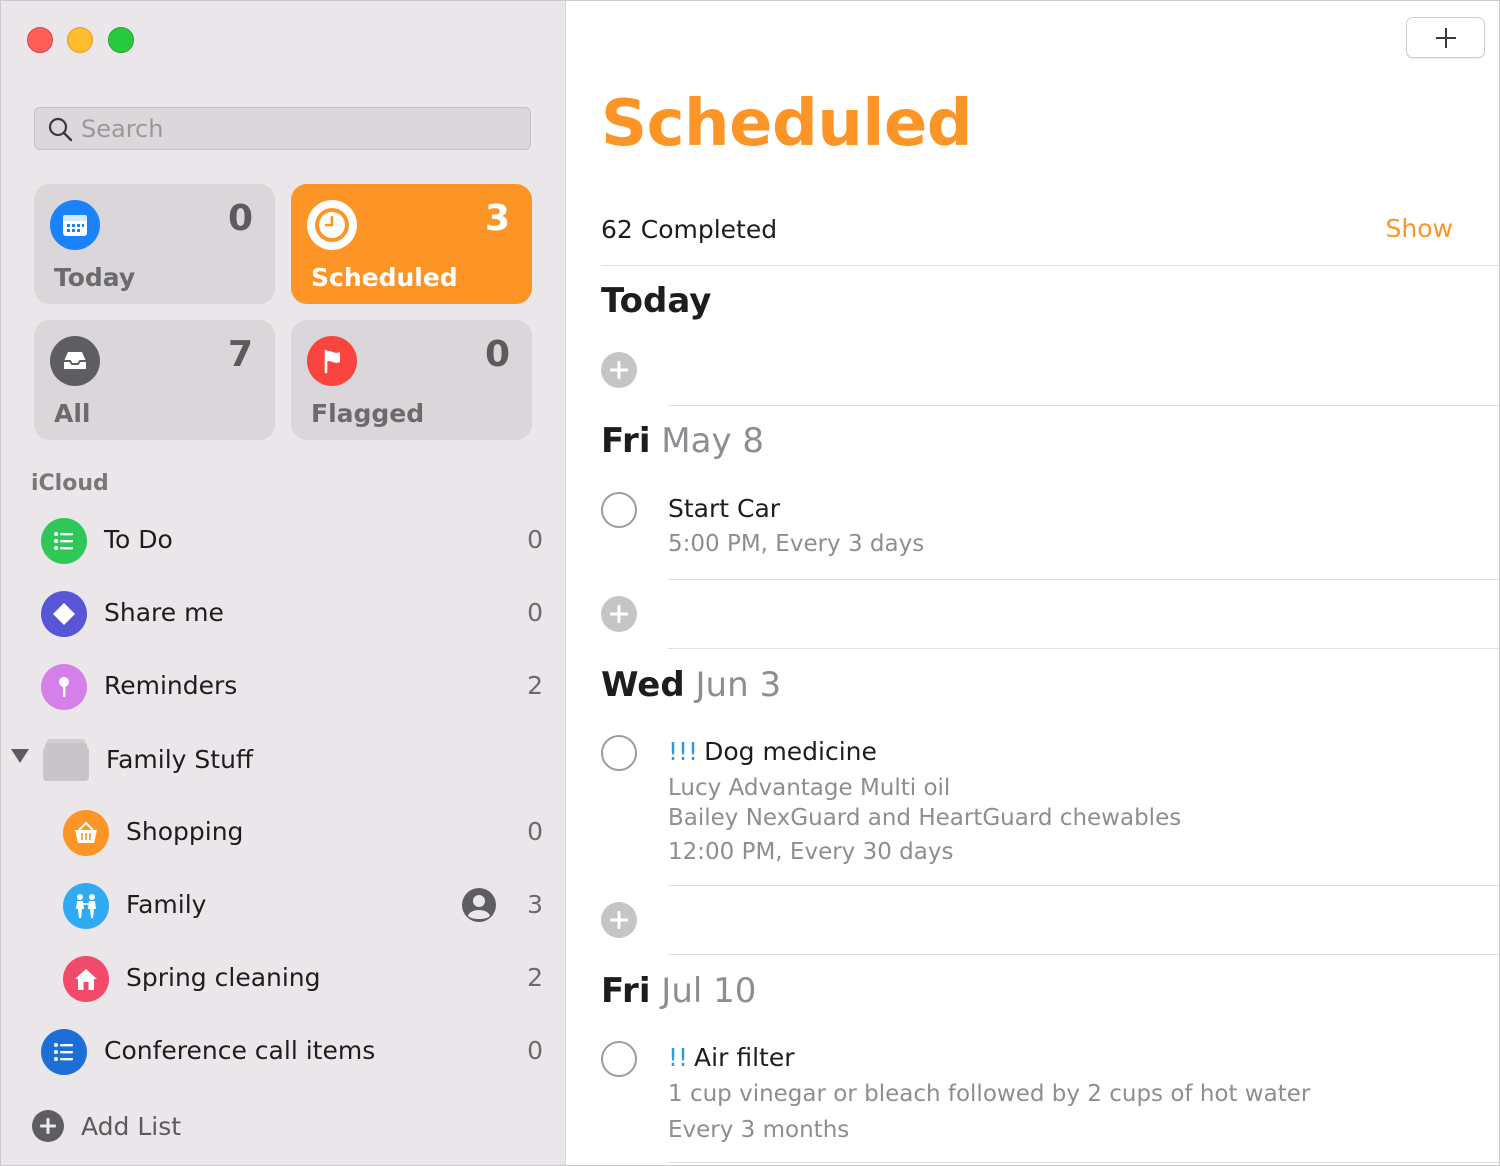 The height and width of the screenshot is (1166, 1500). What do you see at coordinates (497, 354) in the screenshot?
I see `flagged-count: 0` at bounding box center [497, 354].